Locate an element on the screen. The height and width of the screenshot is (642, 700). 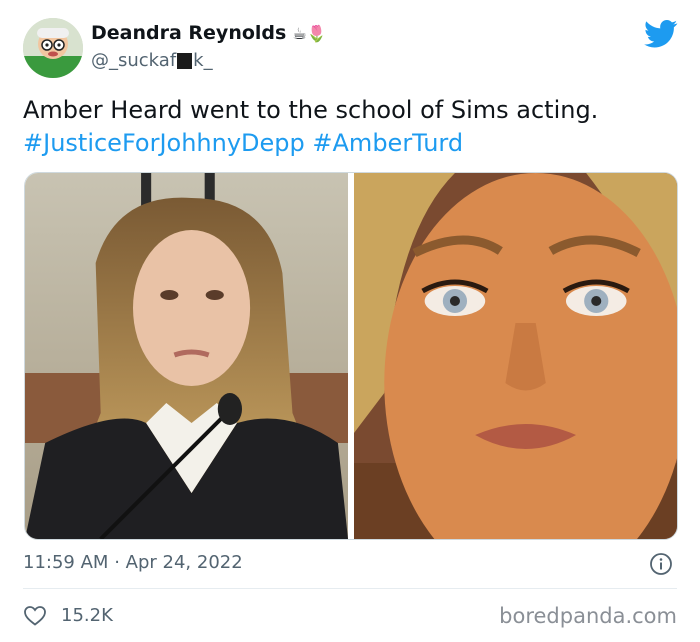
heart-icon is located at coordinates (35, 616).